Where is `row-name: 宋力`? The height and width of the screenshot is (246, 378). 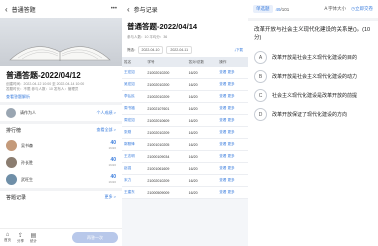
row-name: 宋力 is located at coordinates (134, 180).